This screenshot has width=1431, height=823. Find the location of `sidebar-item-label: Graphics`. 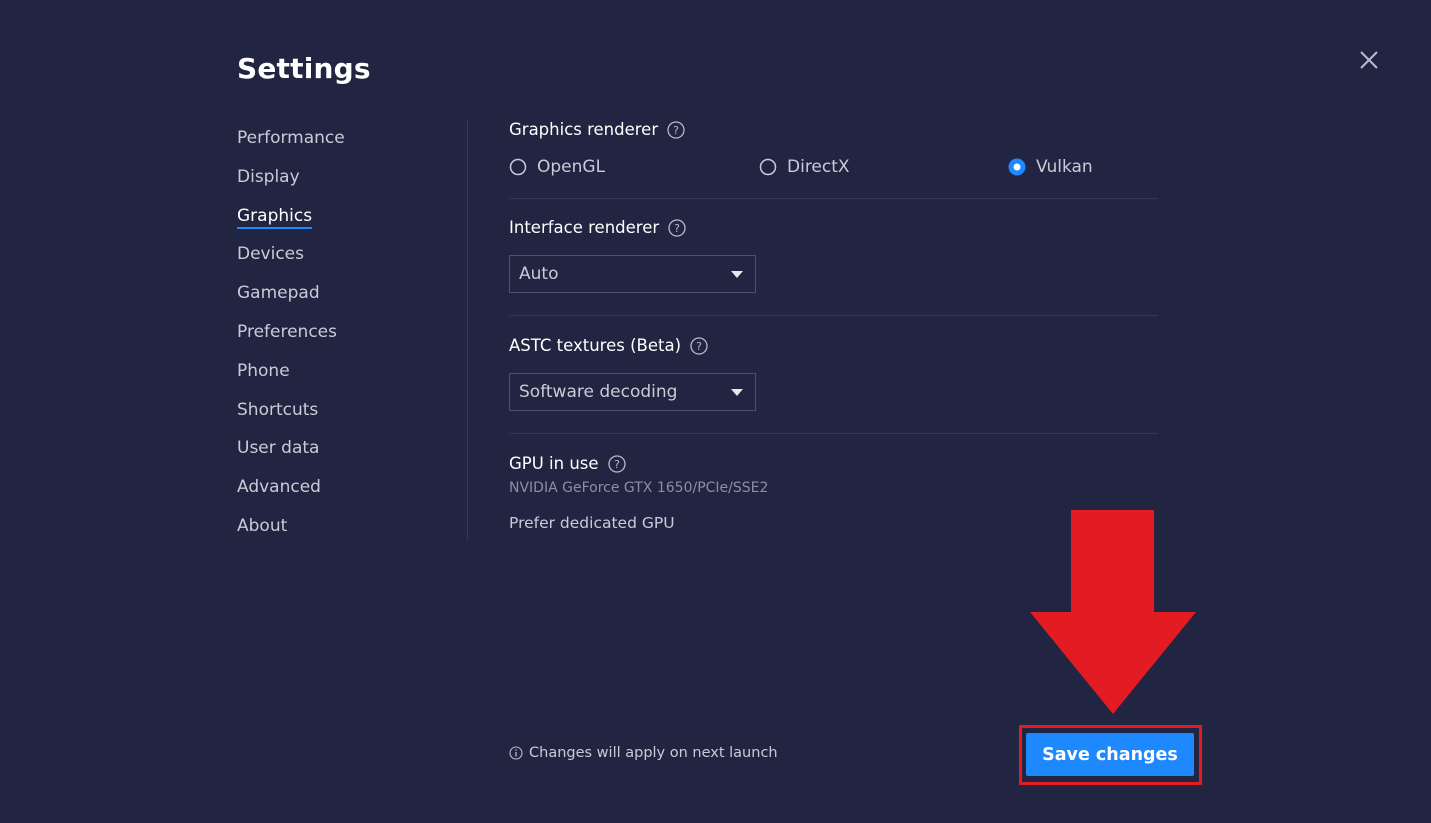

sidebar-item-label: Graphics is located at coordinates (275, 217).